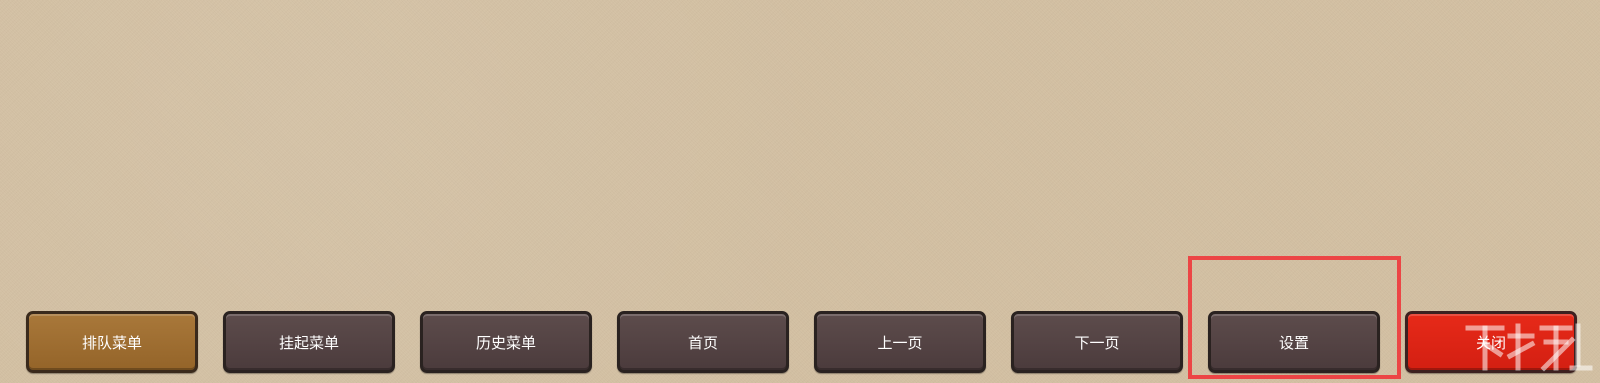  I want to click on queue-menu-button: 排队菜单, so click(112, 342).